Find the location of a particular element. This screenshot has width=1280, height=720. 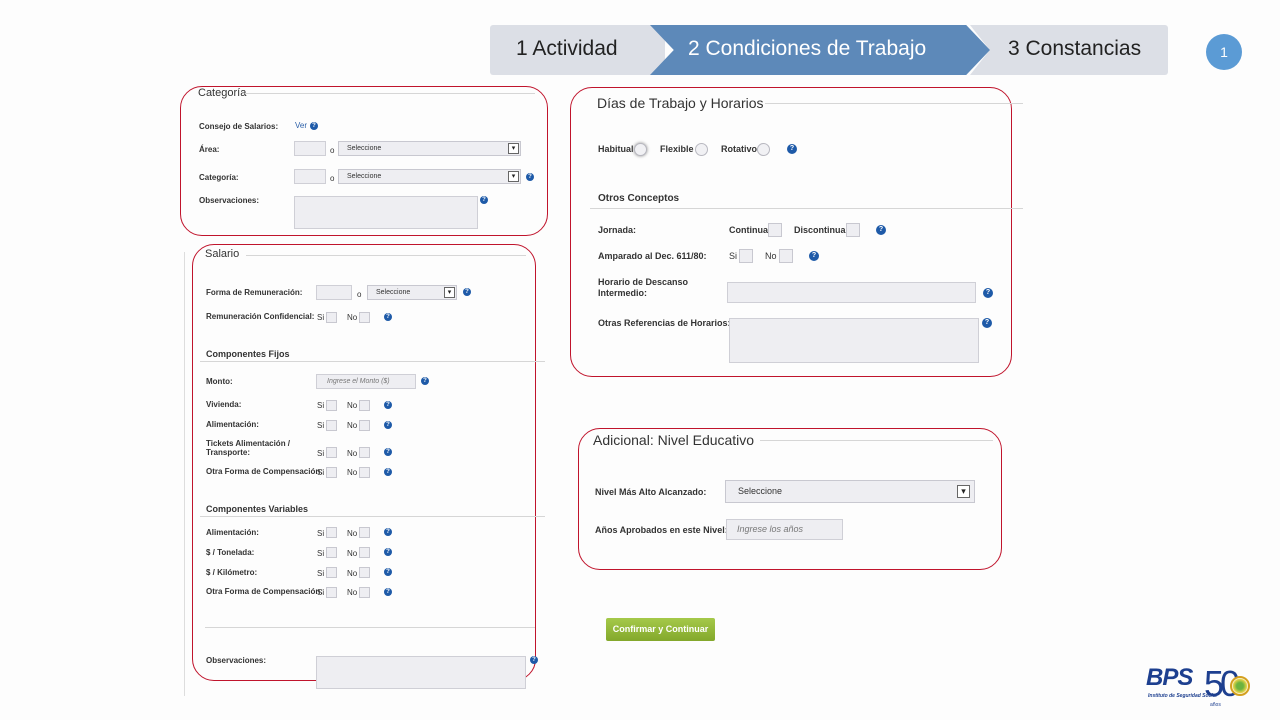

continua-checkbox is located at coordinates (775, 230).